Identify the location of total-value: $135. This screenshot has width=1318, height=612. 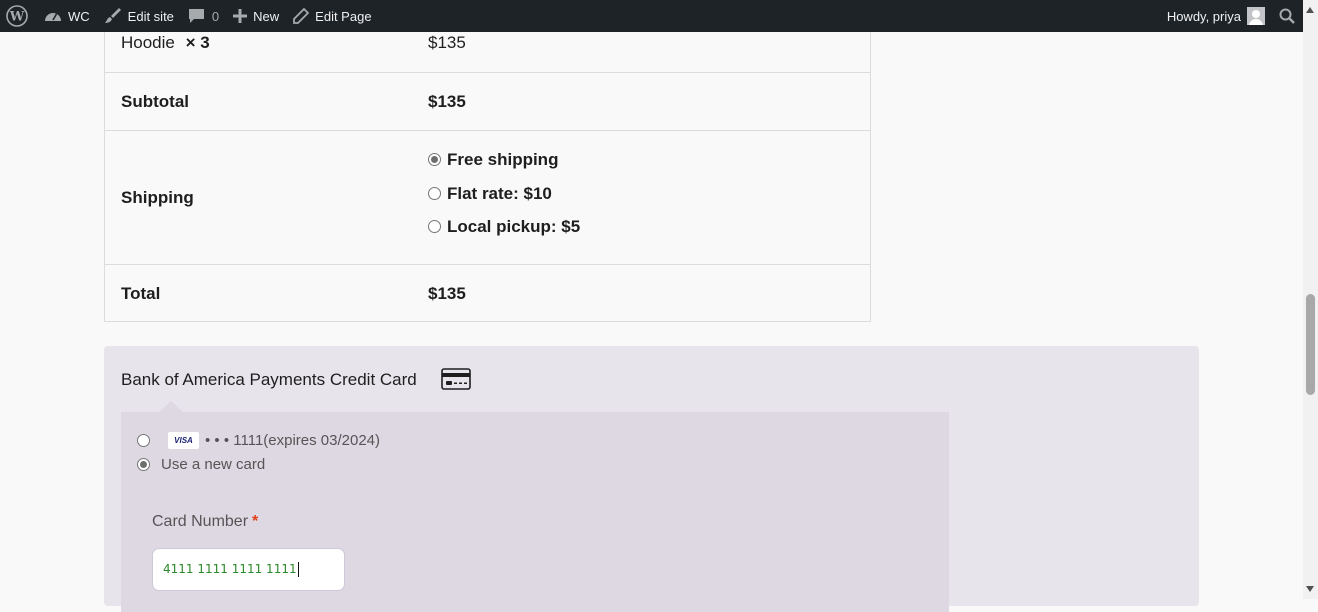
(447, 293).